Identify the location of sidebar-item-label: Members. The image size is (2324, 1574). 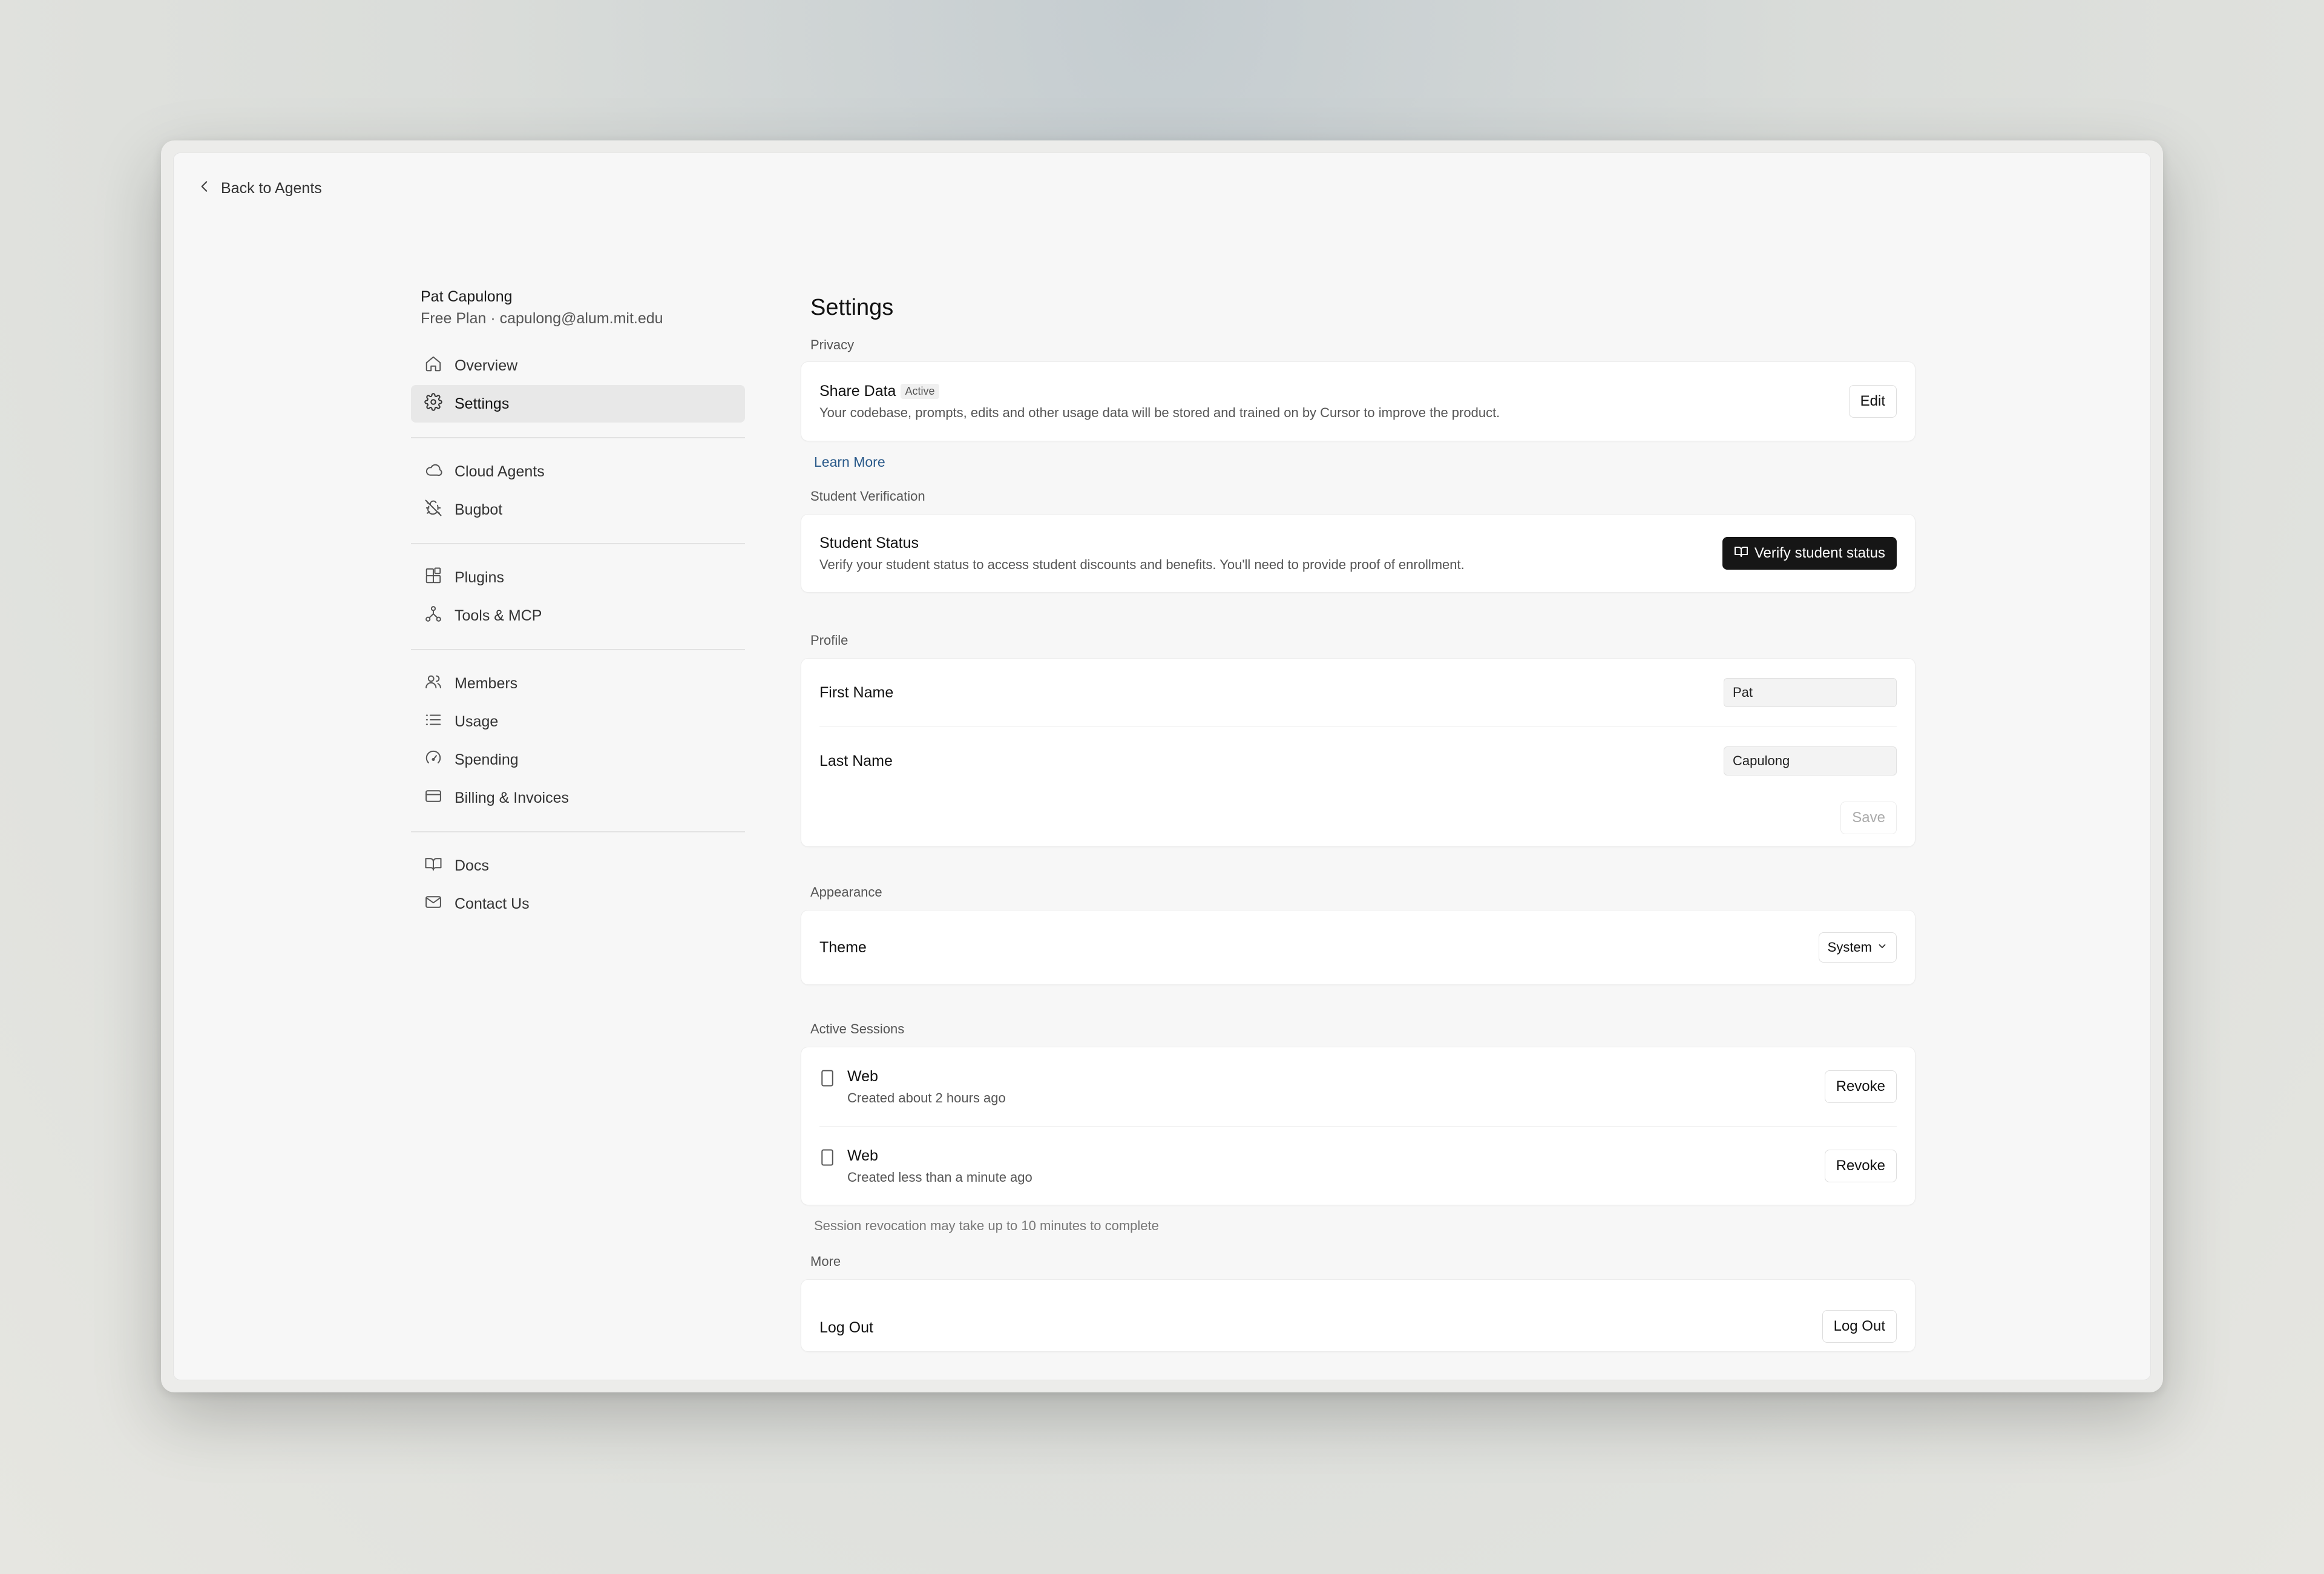
(486, 683).